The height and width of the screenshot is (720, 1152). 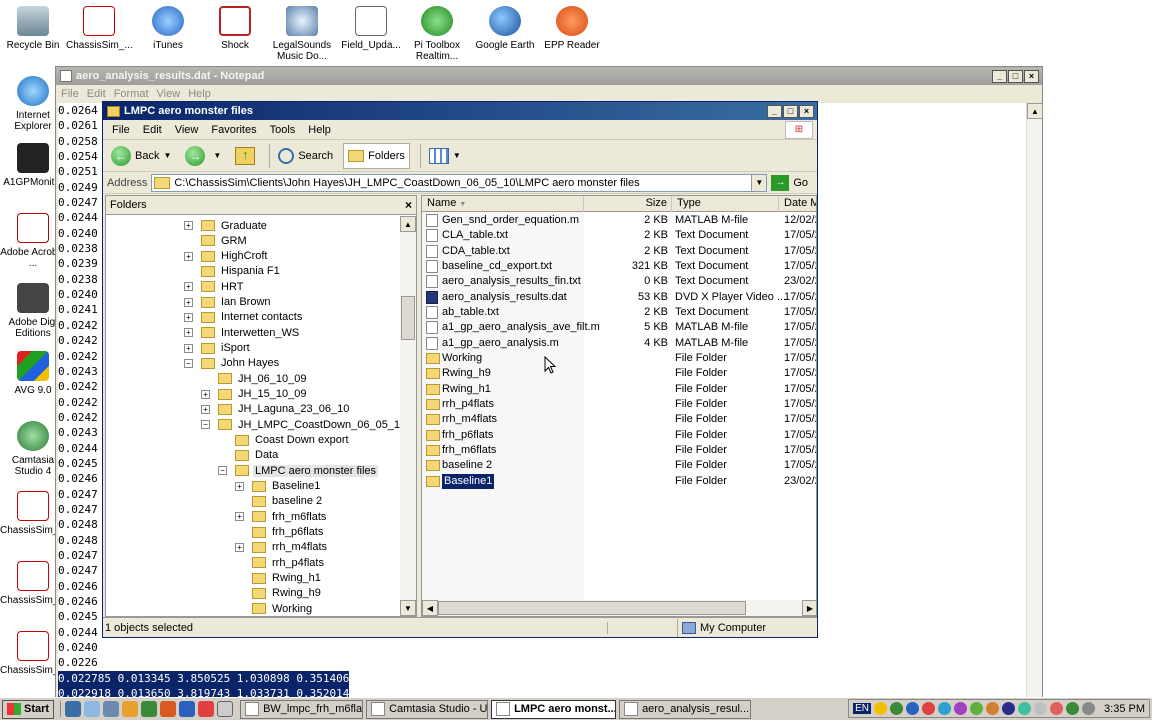 What do you see at coordinates (797, 204) in the screenshot?
I see `column-header-date: Date Mo` at bounding box center [797, 204].